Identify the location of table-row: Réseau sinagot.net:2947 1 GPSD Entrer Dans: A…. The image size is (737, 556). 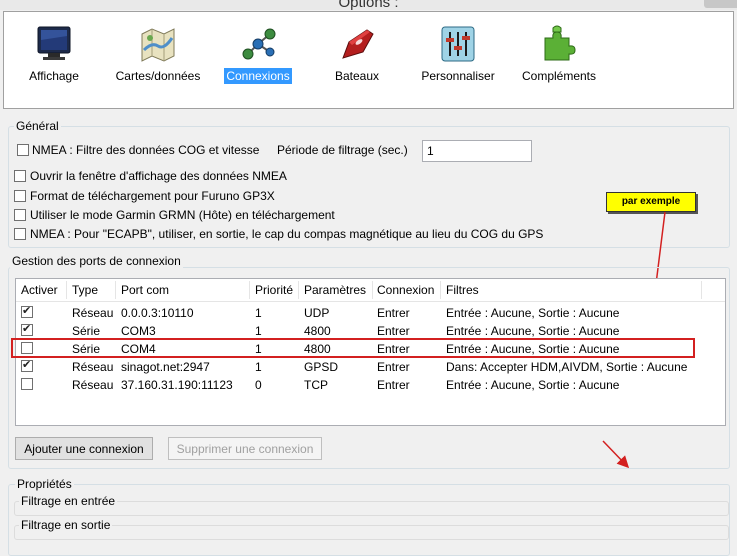
(370, 367).